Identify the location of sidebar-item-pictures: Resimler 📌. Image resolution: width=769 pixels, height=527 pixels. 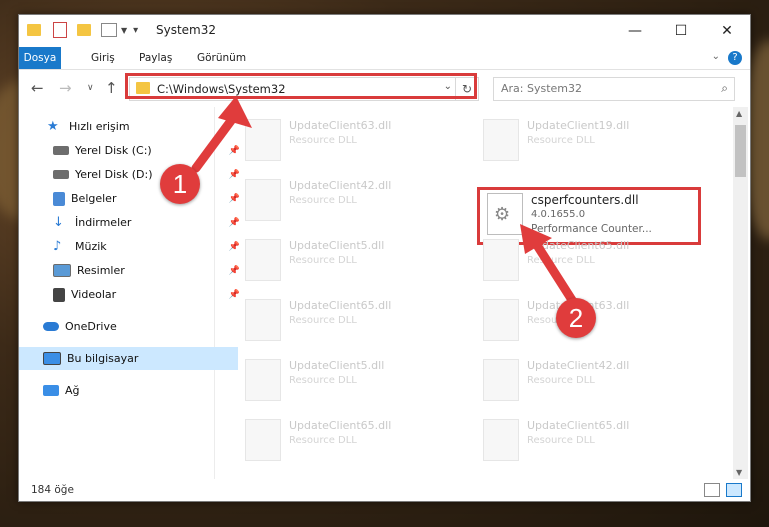
(133, 270).